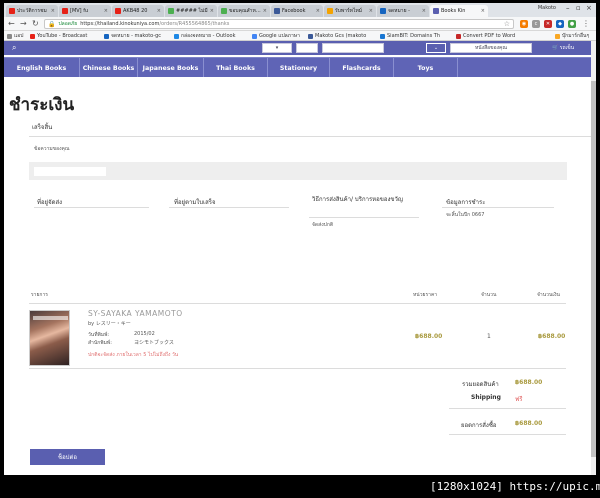  Describe the element at coordinates (529, 382) in the screenshot. I see `subtotal-value: ฿688.00` at that location.